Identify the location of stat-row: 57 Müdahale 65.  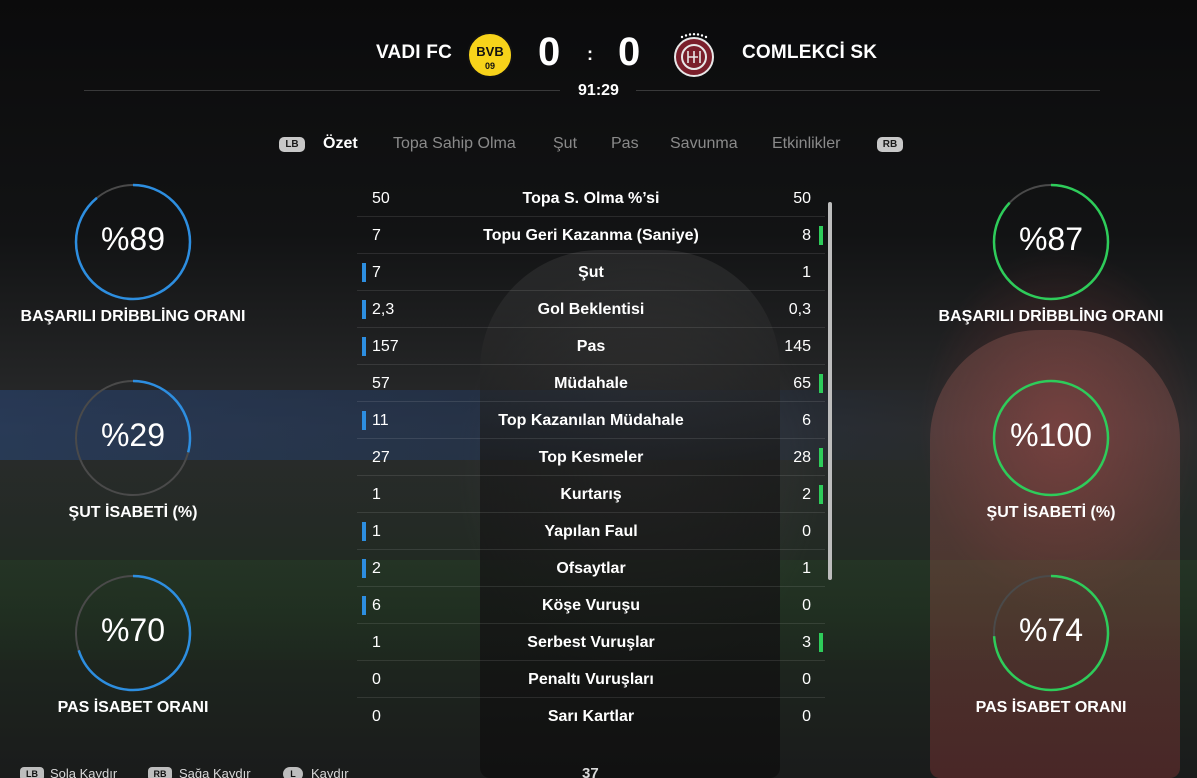
(591, 383).